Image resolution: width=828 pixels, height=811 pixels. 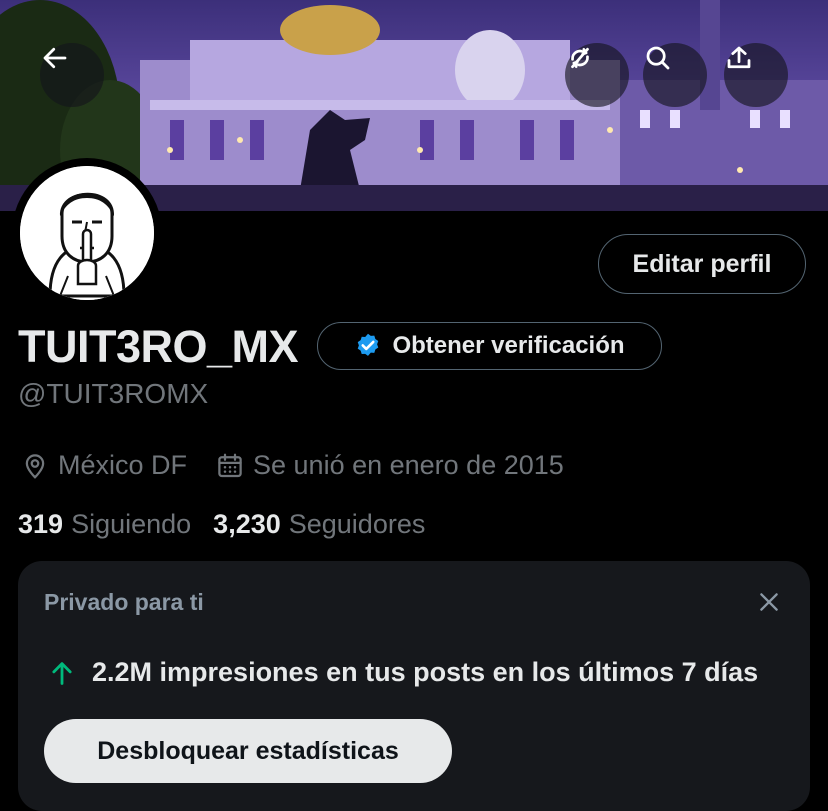 What do you see at coordinates (580, 58) in the screenshot?
I see `refresh-slash-icon` at bounding box center [580, 58].